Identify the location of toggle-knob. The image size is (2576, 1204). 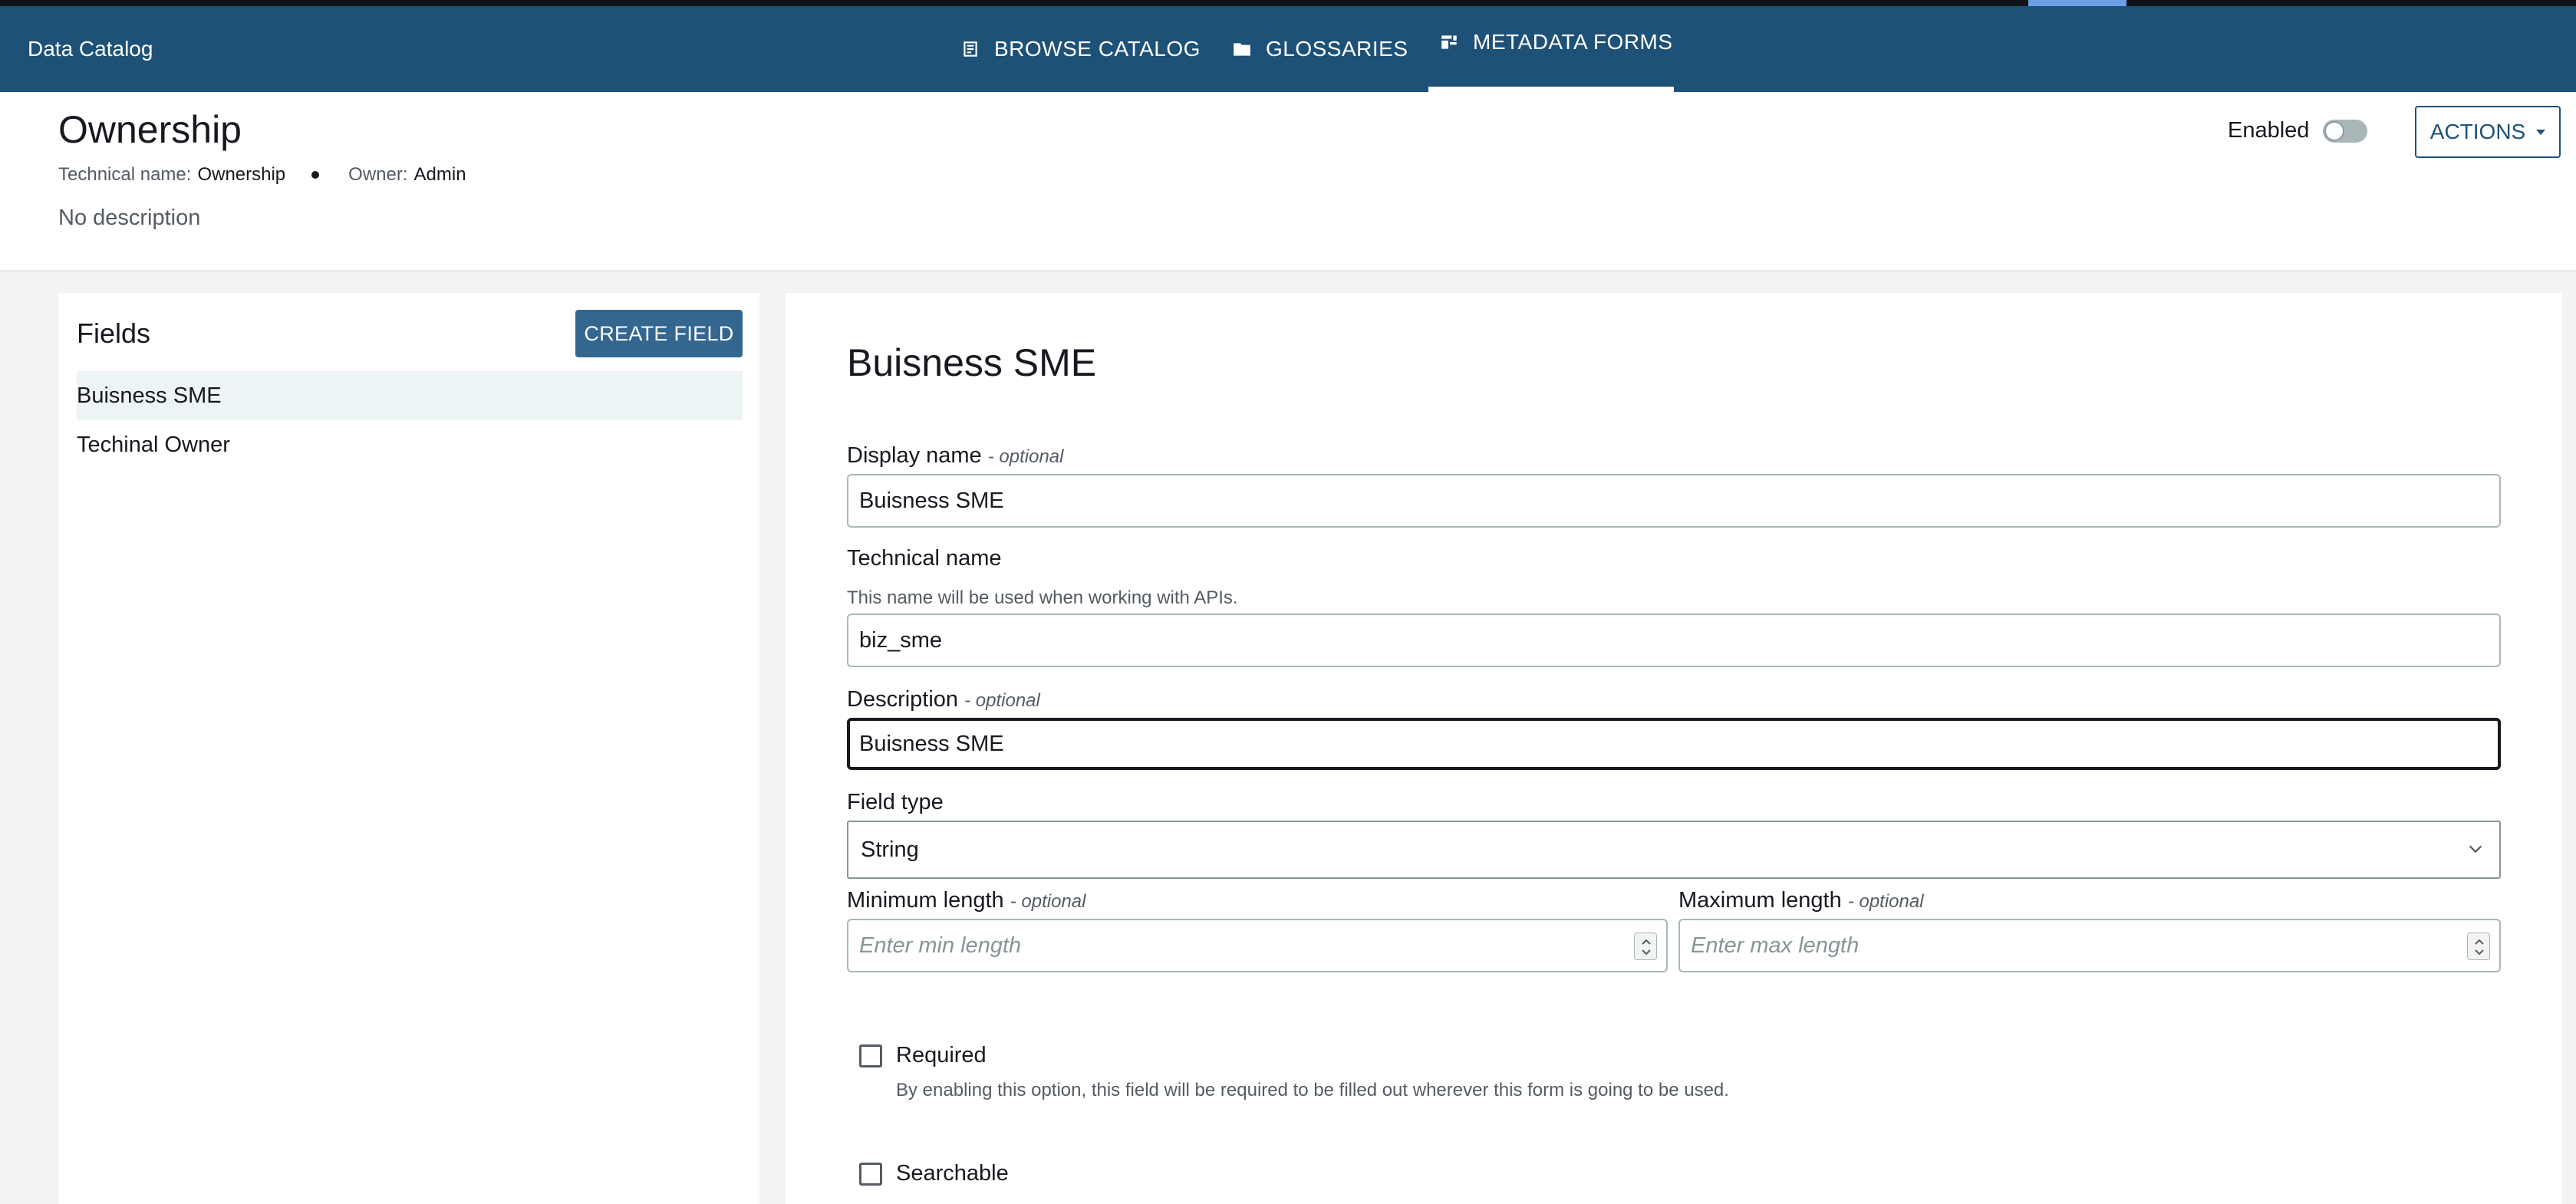
(2334, 130).